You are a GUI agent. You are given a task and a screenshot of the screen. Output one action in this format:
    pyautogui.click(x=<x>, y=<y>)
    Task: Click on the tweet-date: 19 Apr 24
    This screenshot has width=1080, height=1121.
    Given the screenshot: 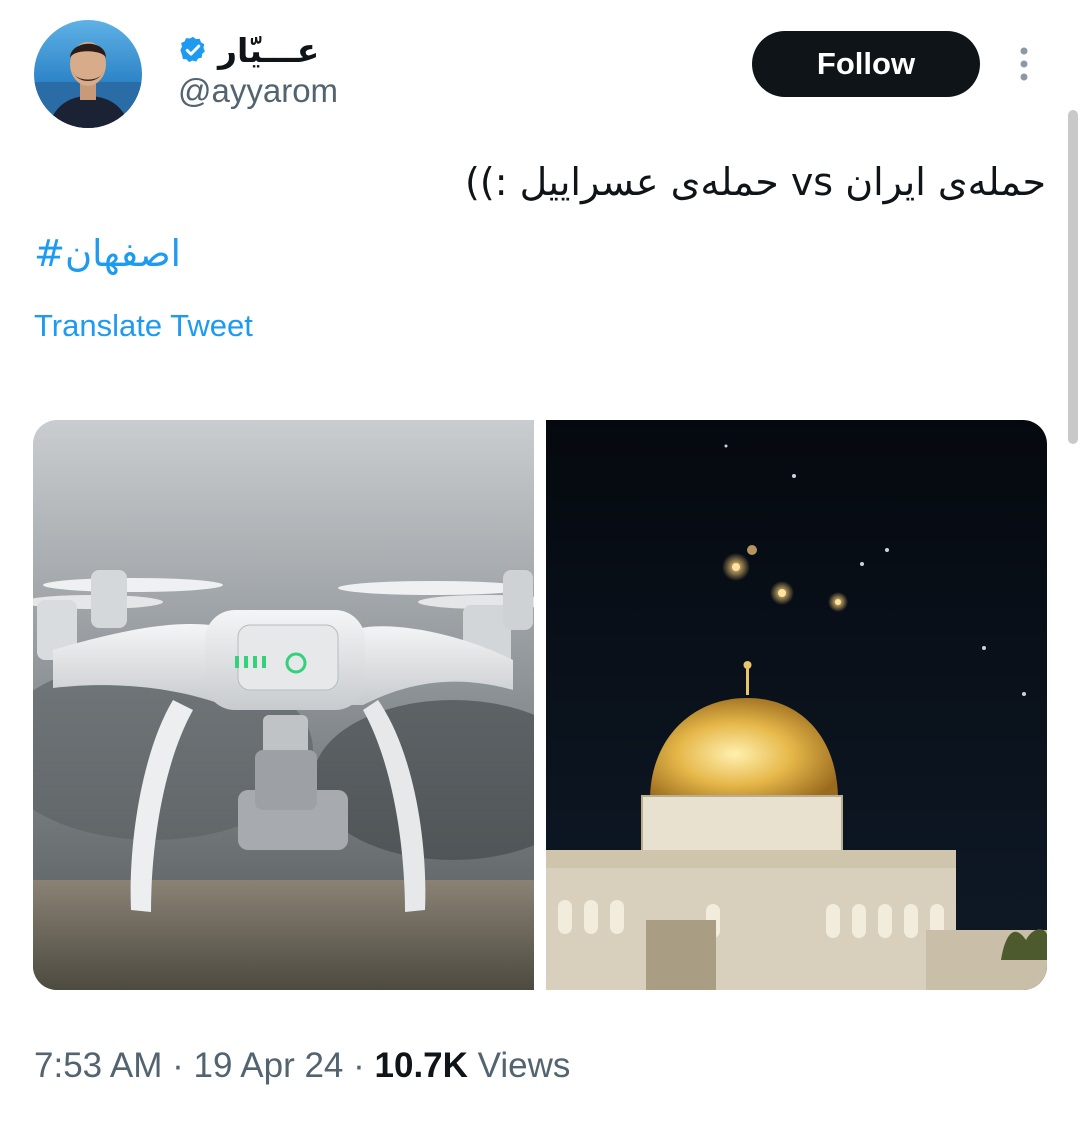 What is the action you would take?
    pyautogui.click(x=269, y=1065)
    